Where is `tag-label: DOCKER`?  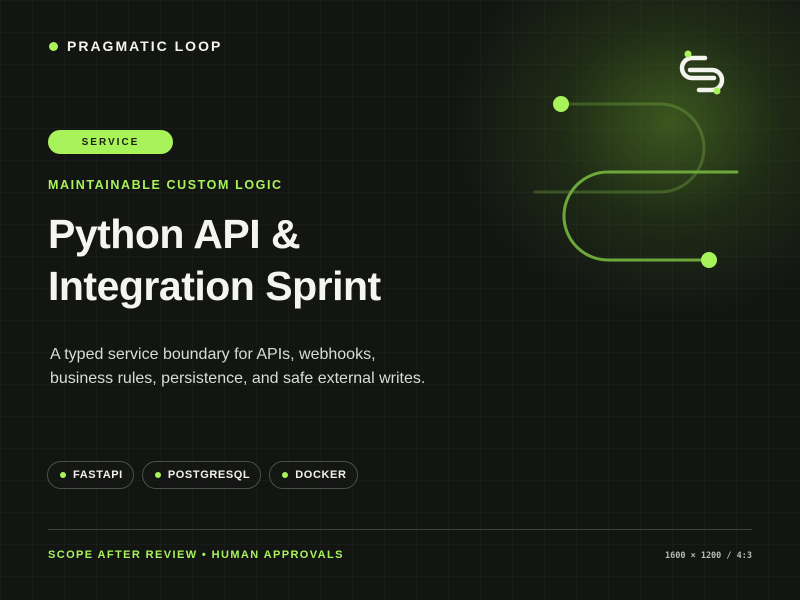
tag-label: DOCKER is located at coordinates (321, 475).